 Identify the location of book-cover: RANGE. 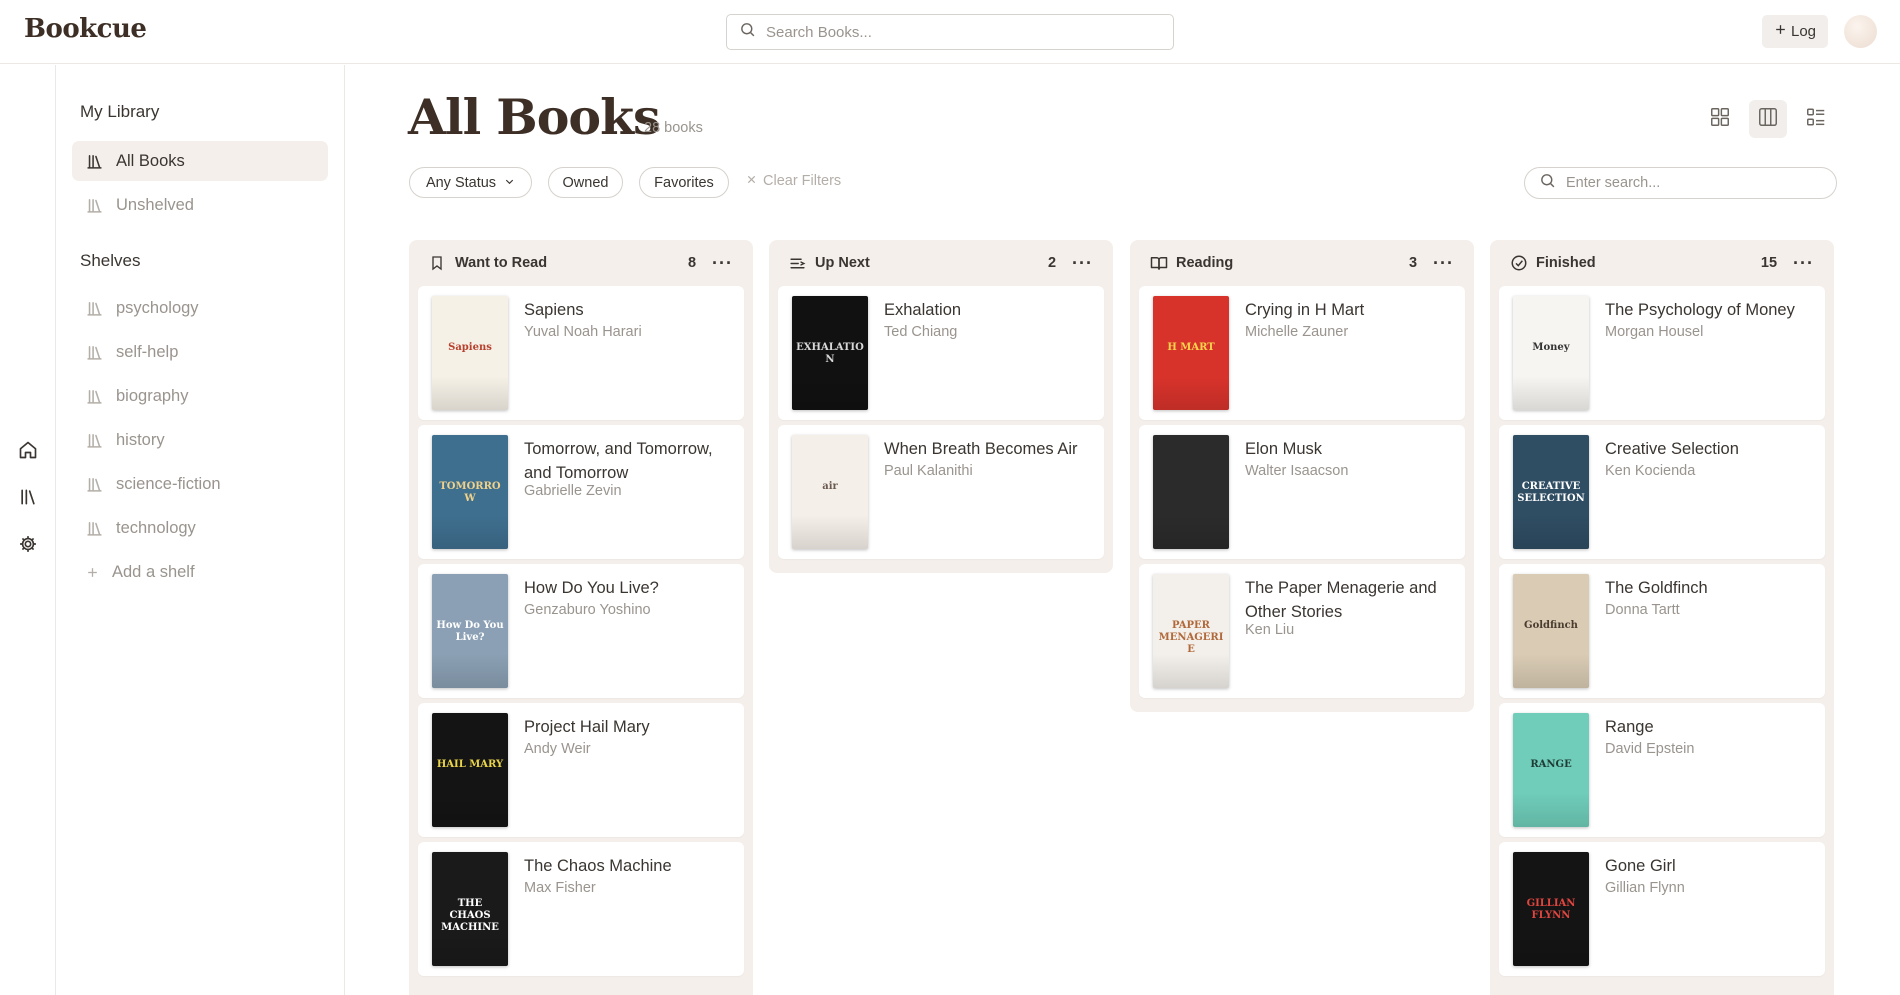
(1551, 770).